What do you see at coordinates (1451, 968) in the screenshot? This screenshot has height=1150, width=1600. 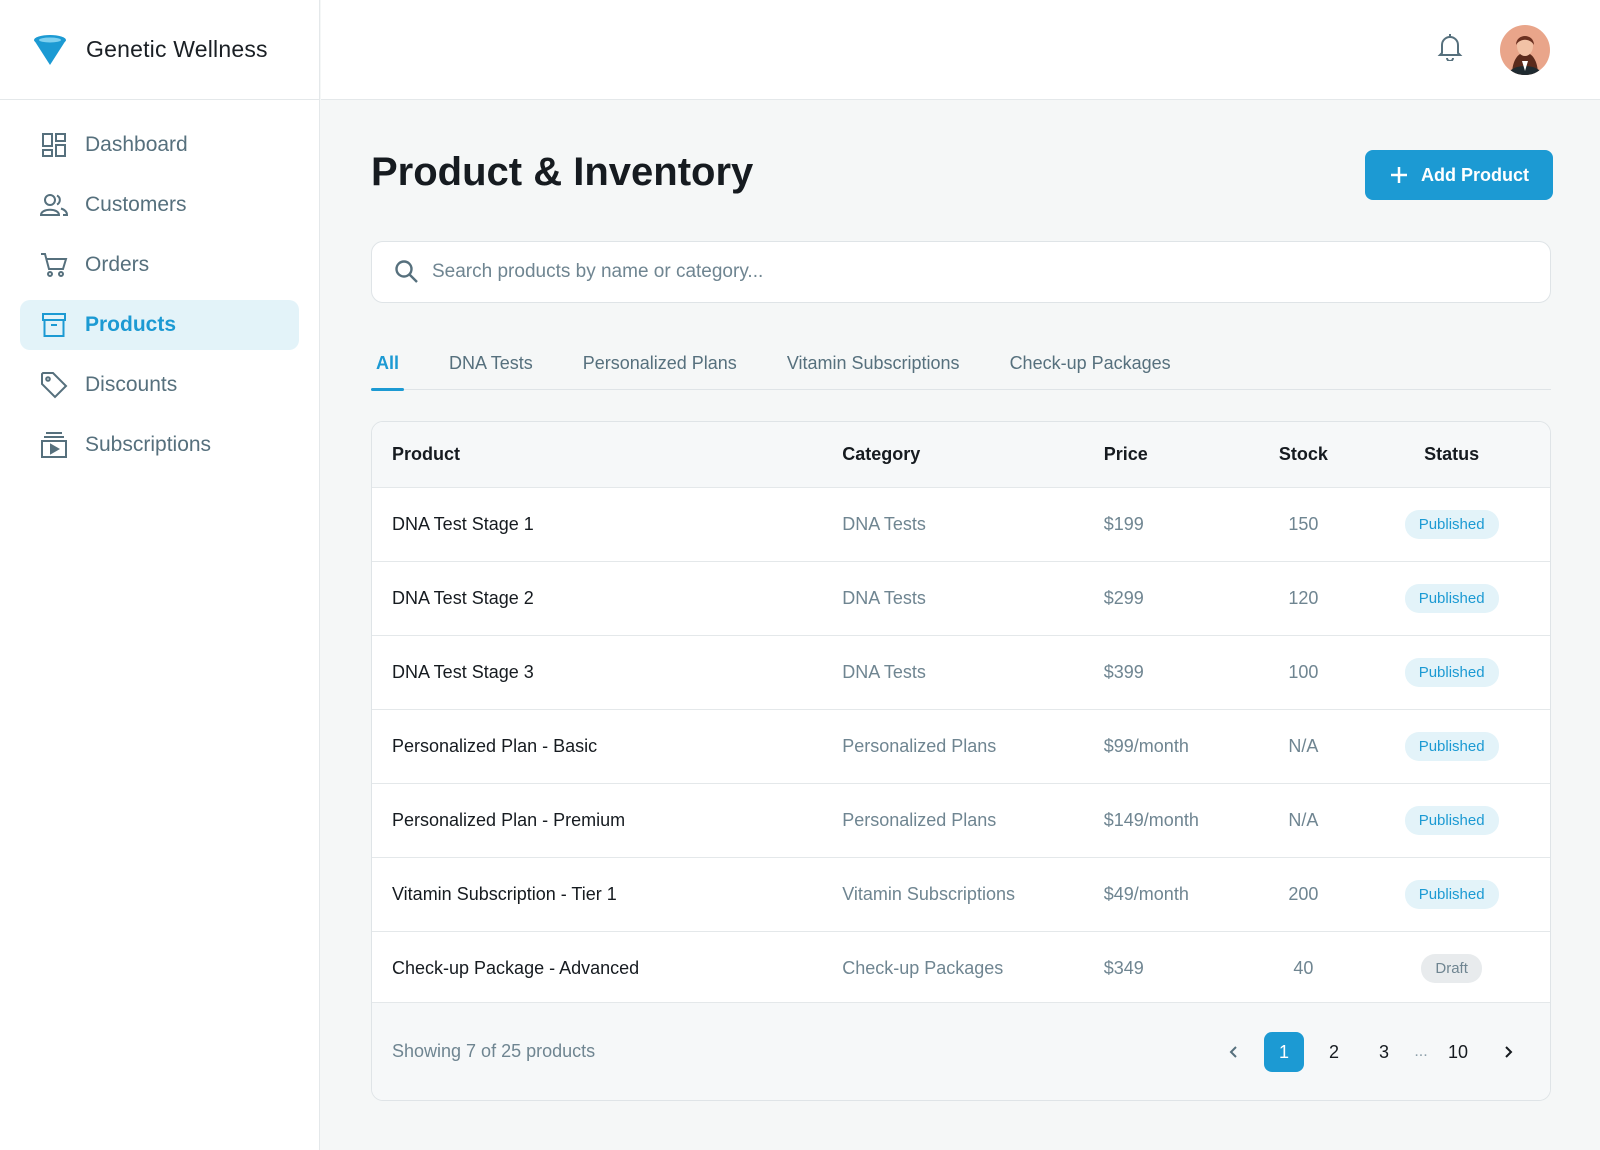 I see `status-badge: Draft` at bounding box center [1451, 968].